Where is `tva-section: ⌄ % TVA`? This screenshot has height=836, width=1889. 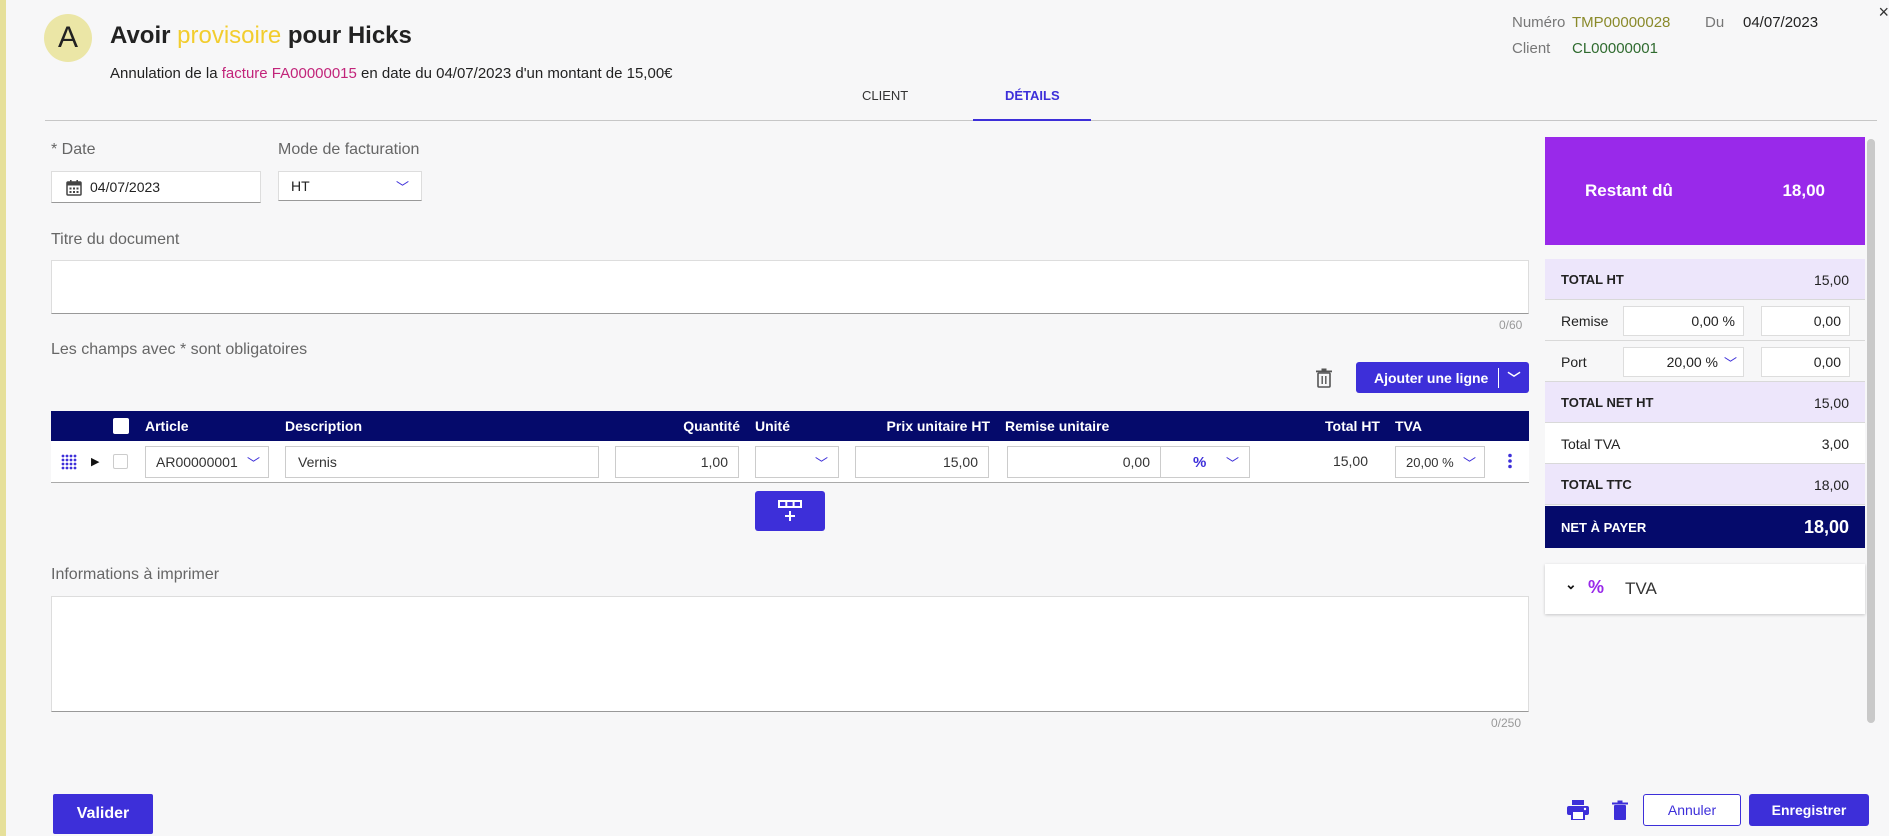
tva-section: ⌄ % TVA is located at coordinates (1705, 589).